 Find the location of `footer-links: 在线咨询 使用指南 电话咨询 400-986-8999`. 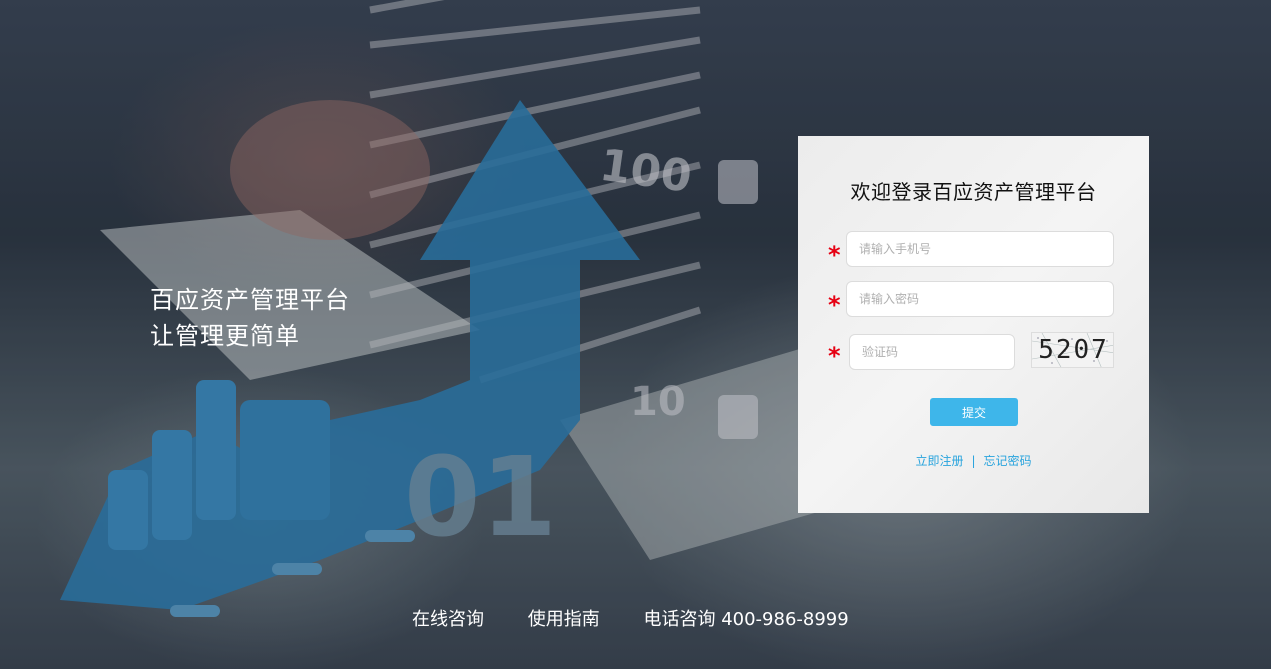

footer-links: 在线咨询 使用指南 电话咨询 400-986-8999 is located at coordinates (649, 618).